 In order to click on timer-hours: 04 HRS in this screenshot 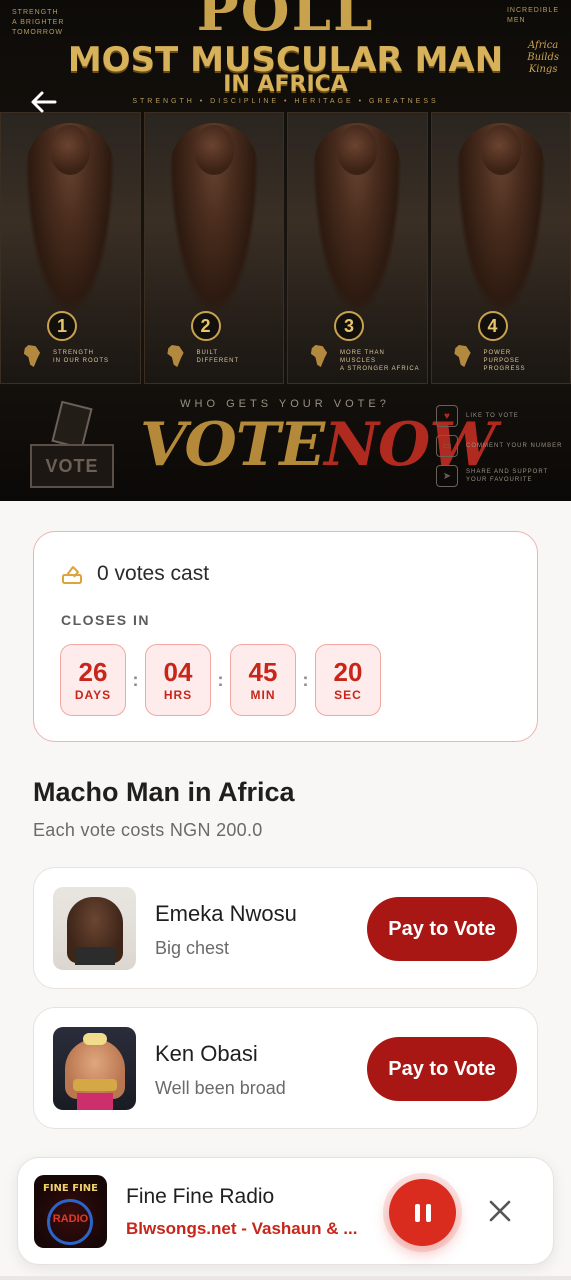, I will do `click(178, 680)`.